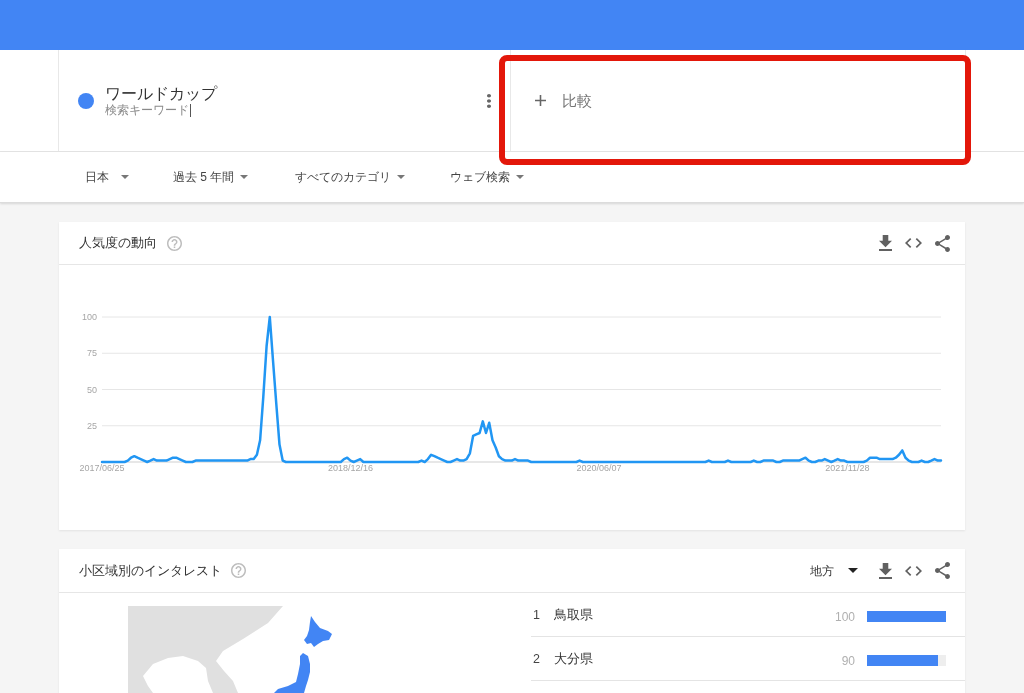 The height and width of the screenshot is (693, 1024). Describe the element at coordinates (92, 353) in the screenshot. I see `y-axis-label: 75` at that location.